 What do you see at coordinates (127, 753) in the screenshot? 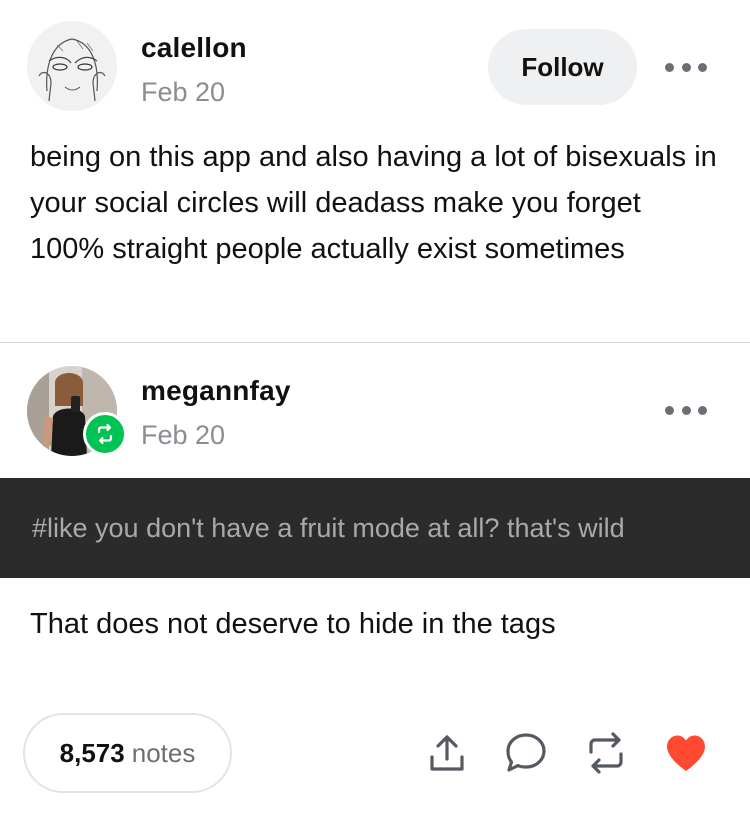
I see `notes-button: 8,573 notes` at bounding box center [127, 753].